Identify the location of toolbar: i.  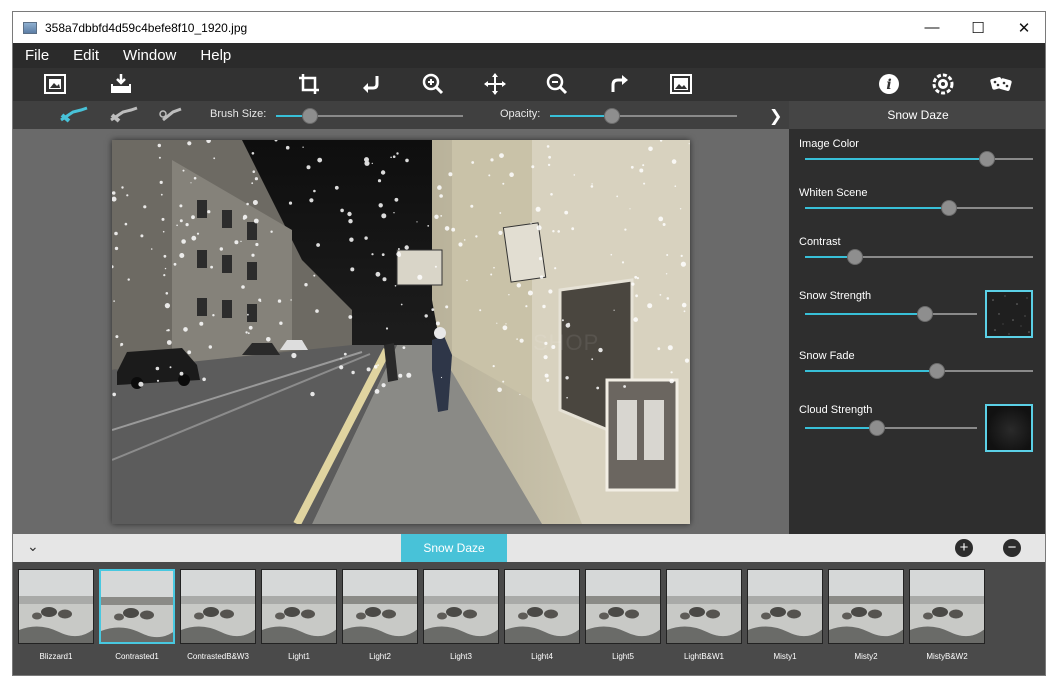
(529, 84).